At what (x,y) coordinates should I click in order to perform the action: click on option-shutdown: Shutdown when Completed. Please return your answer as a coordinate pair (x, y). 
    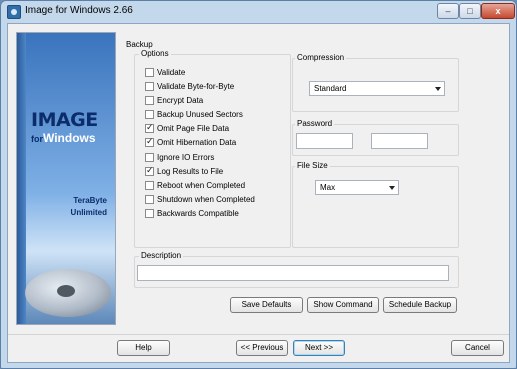
    Looking at the image, I should click on (200, 199).